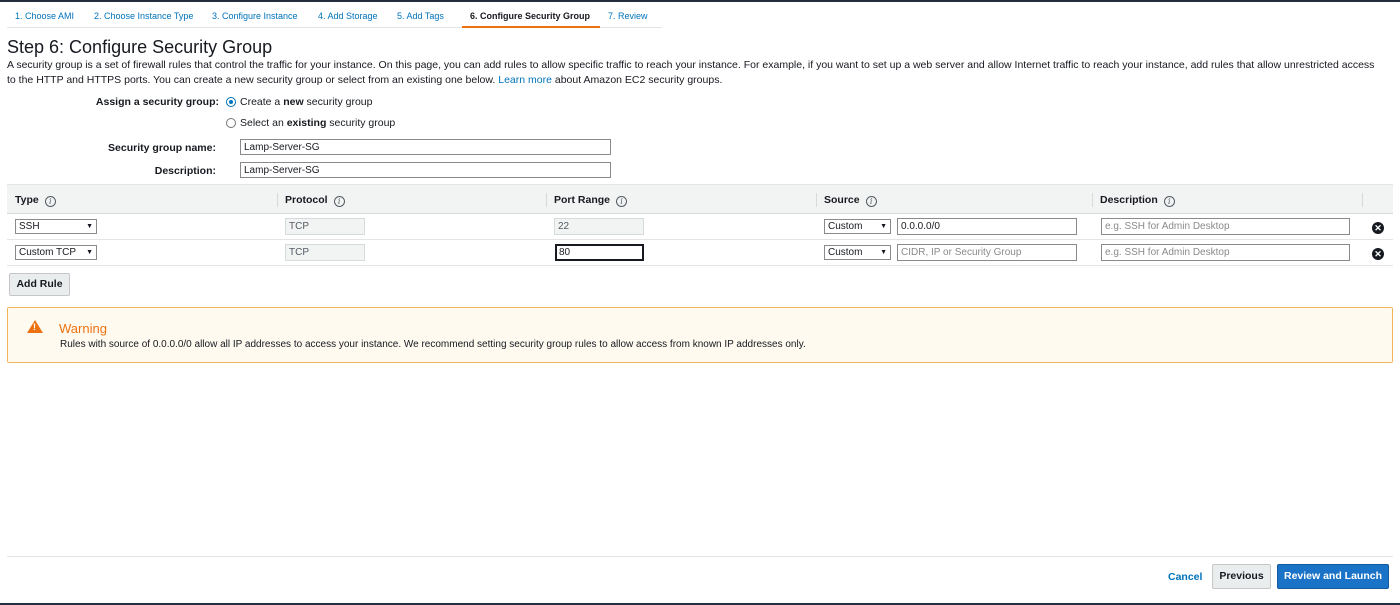 This screenshot has width=1400, height=605. Describe the element at coordinates (338, 102) in the screenshot. I see `radio-create-new-suffix: security group` at that location.